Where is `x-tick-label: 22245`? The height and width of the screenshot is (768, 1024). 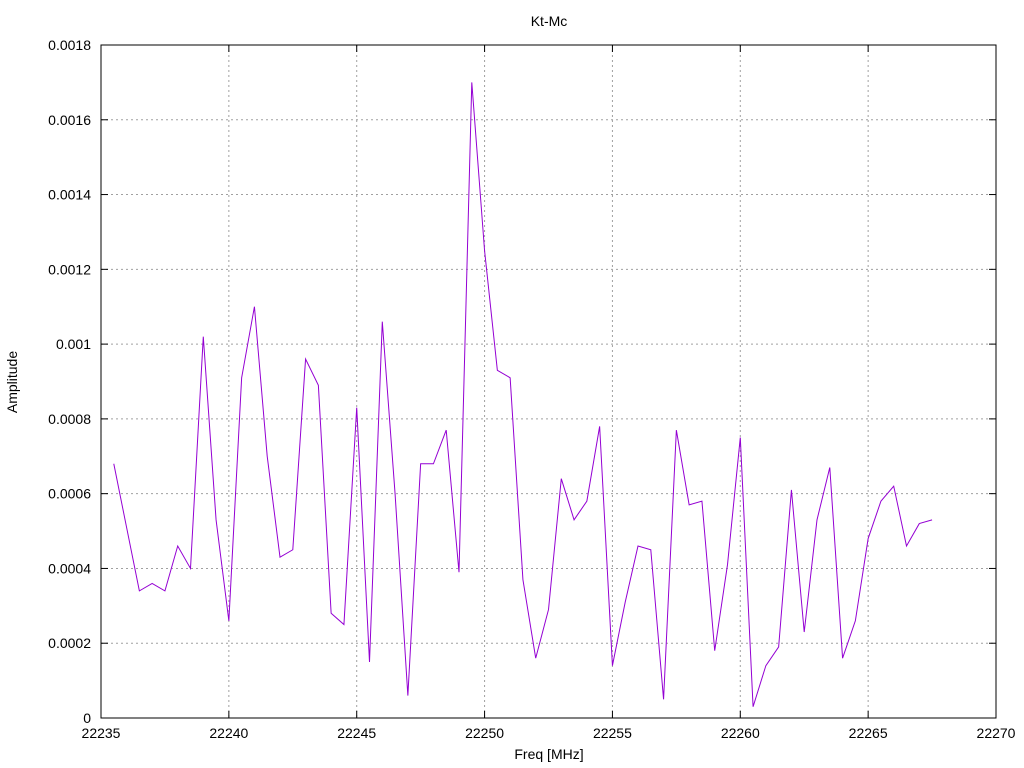
x-tick-label: 22245 is located at coordinates (356, 733).